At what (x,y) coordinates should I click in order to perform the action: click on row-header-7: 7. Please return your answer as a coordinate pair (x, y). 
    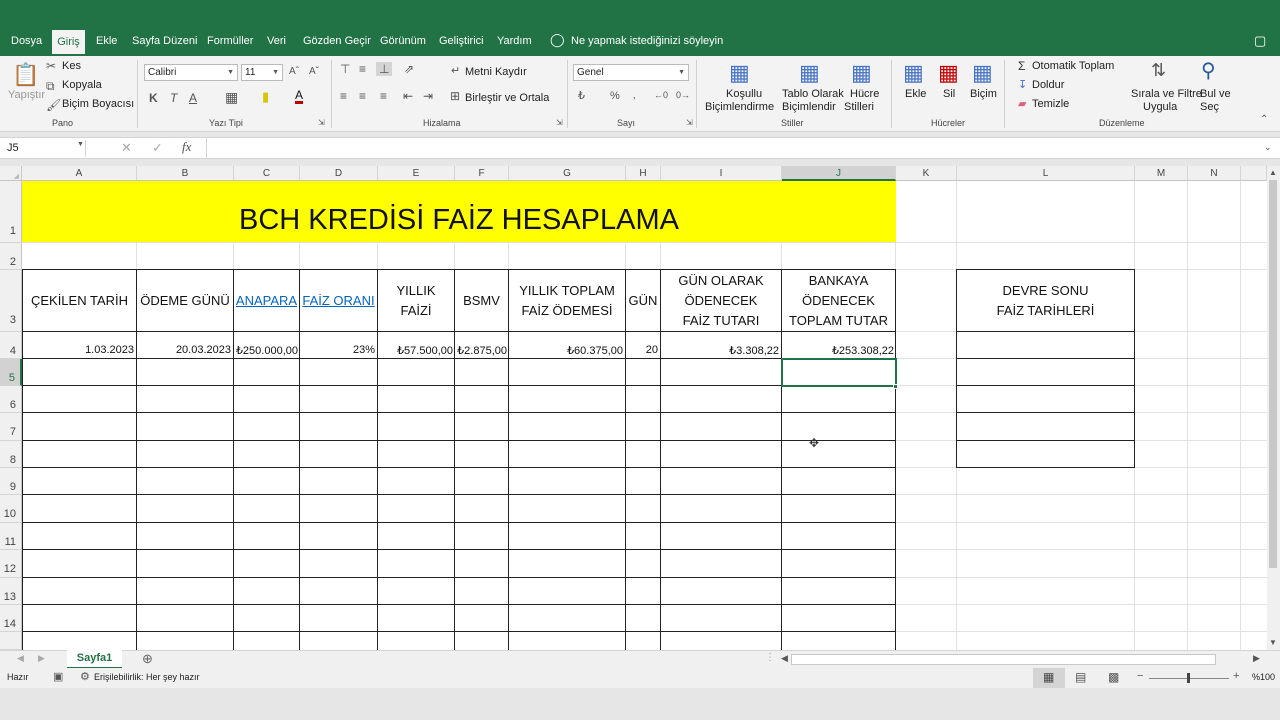
    Looking at the image, I should click on (11, 427).